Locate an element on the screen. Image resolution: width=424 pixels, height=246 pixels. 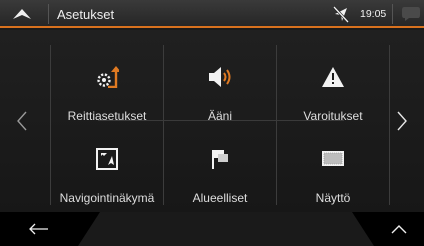
caret-up-icon is located at coordinates (22, 14).